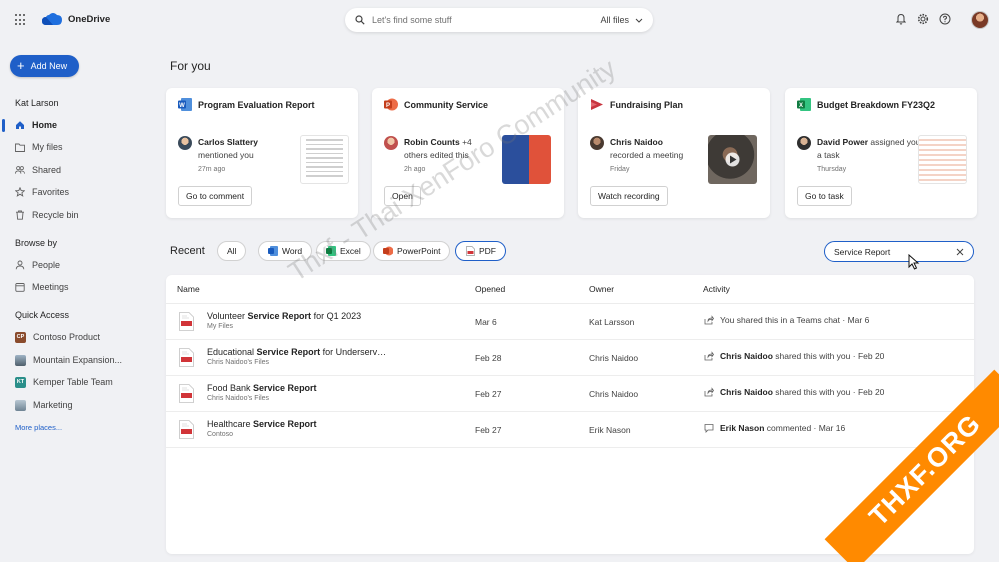 This screenshot has width=999, height=562. Describe the element at coordinates (446, 105) in the screenshot. I see `card-title: Community Service` at that location.